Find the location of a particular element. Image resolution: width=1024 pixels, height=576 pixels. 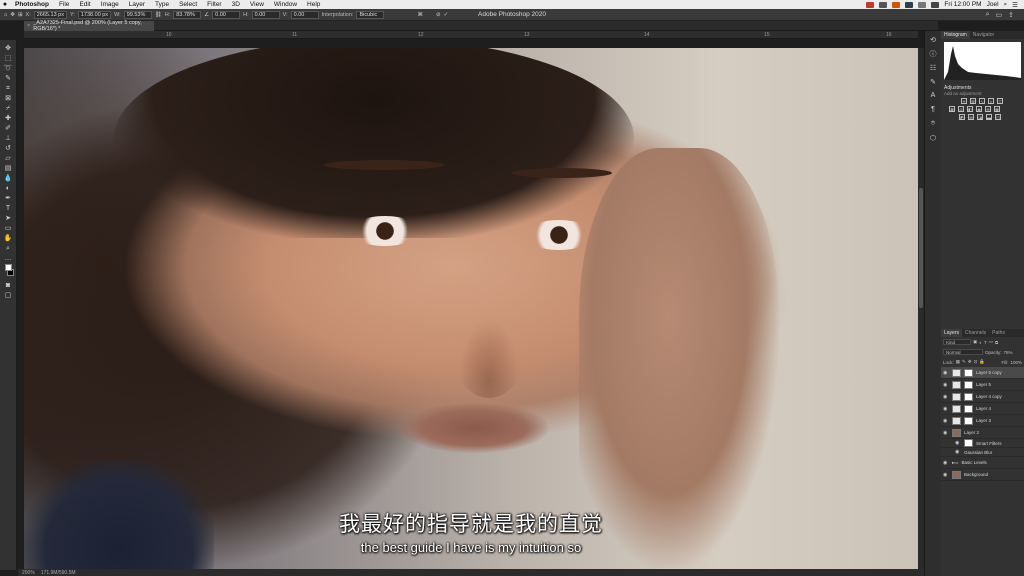

link-icon: ⛓ is located at coordinates (158, 15).